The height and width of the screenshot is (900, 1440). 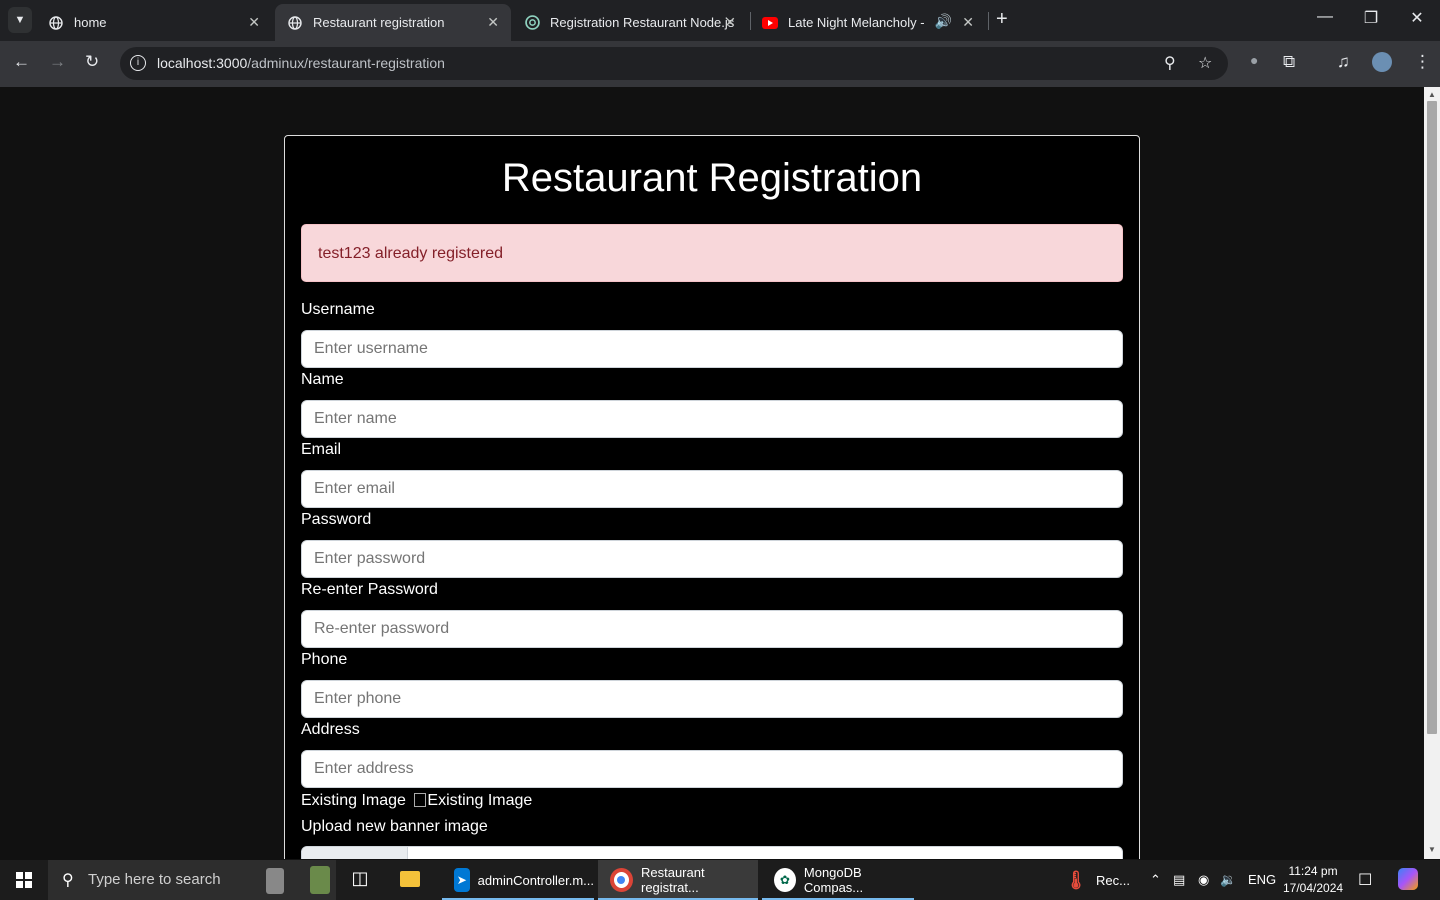 What do you see at coordinates (353, 800) in the screenshot?
I see `existing-image-label: Existing Image` at bounding box center [353, 800].